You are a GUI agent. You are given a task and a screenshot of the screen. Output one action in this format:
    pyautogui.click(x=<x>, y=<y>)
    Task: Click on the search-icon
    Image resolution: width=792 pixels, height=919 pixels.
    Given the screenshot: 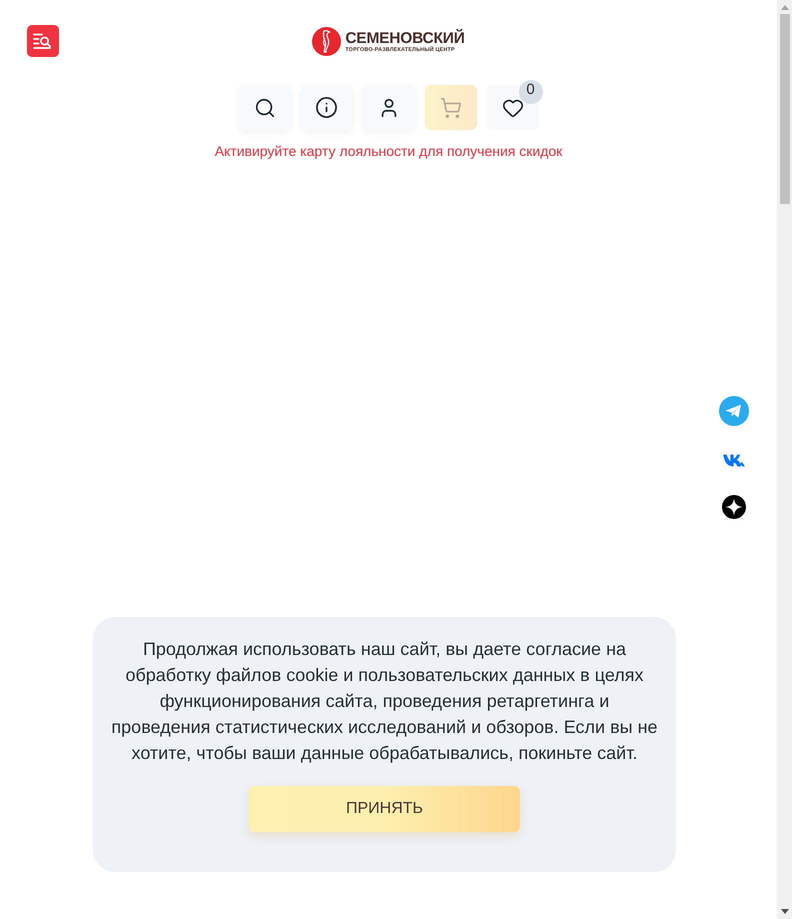 What is the action you would take?
    pyautogui.click(x=265, y=107)
    